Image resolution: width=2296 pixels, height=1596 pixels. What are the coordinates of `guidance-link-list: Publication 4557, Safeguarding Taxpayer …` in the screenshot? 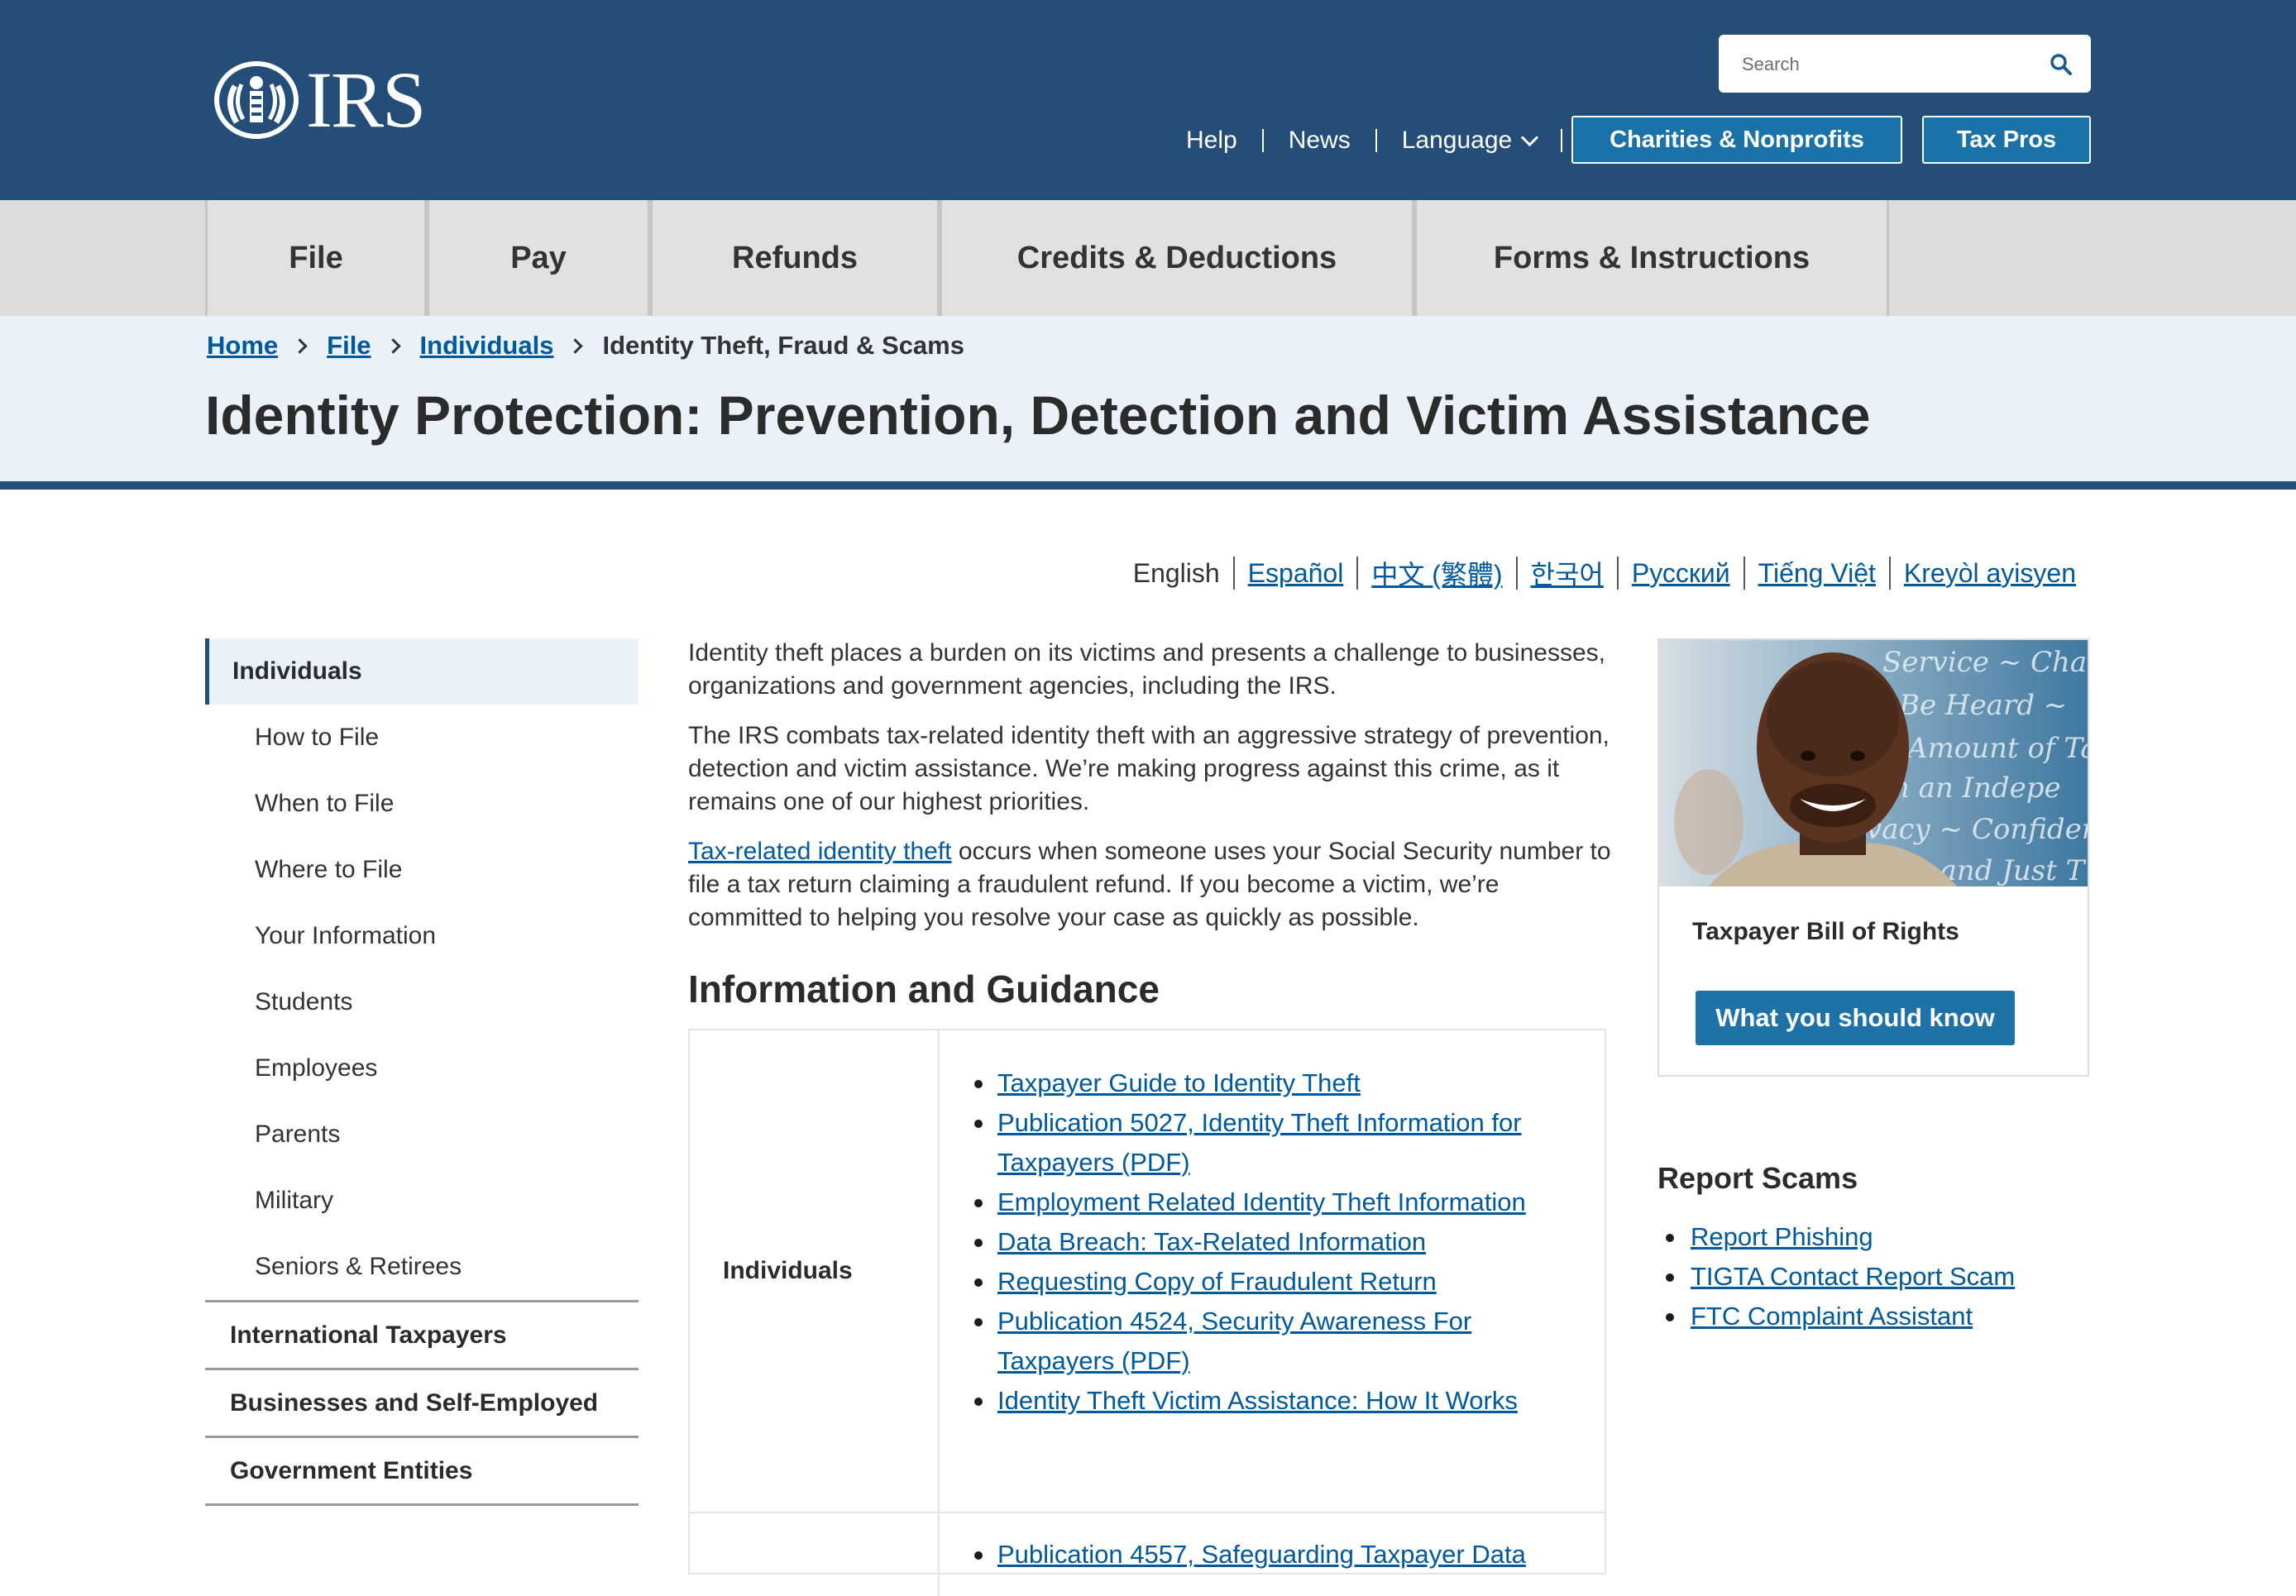 It's located at (1272, 1554).